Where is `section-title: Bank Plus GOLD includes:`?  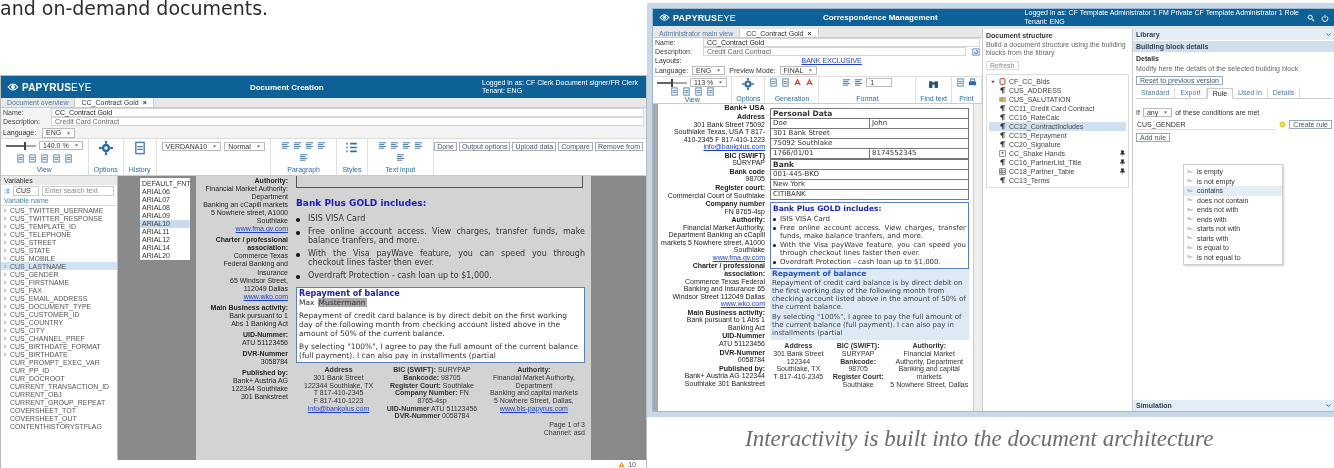
section-title: Bank Plus GOLD includes: is located at coordinates (362, 203).